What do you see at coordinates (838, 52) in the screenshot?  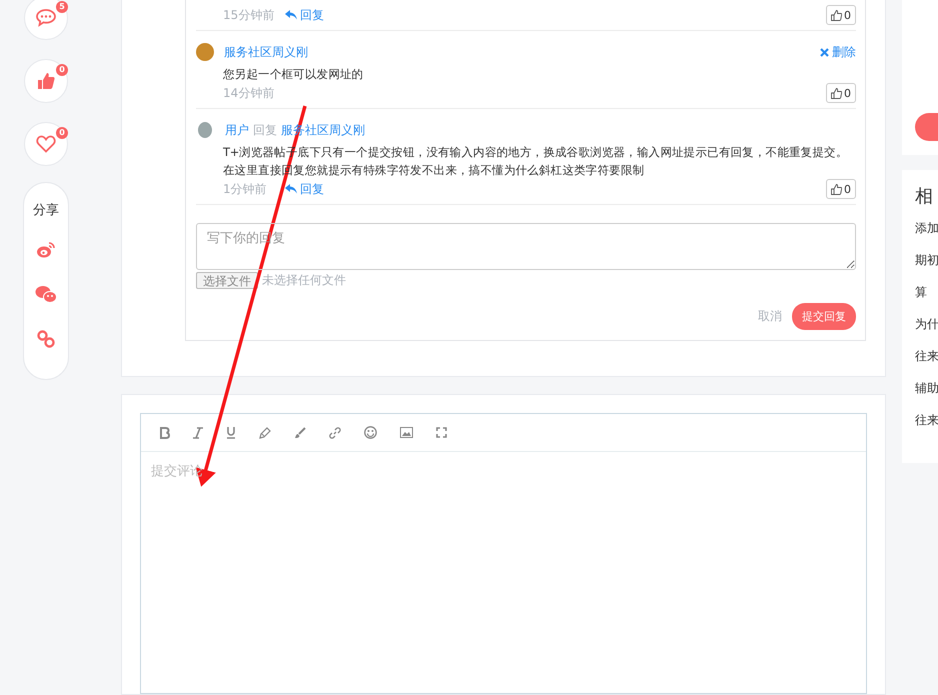 I see `delete-link: 删除` at bounding box center [838, 52].